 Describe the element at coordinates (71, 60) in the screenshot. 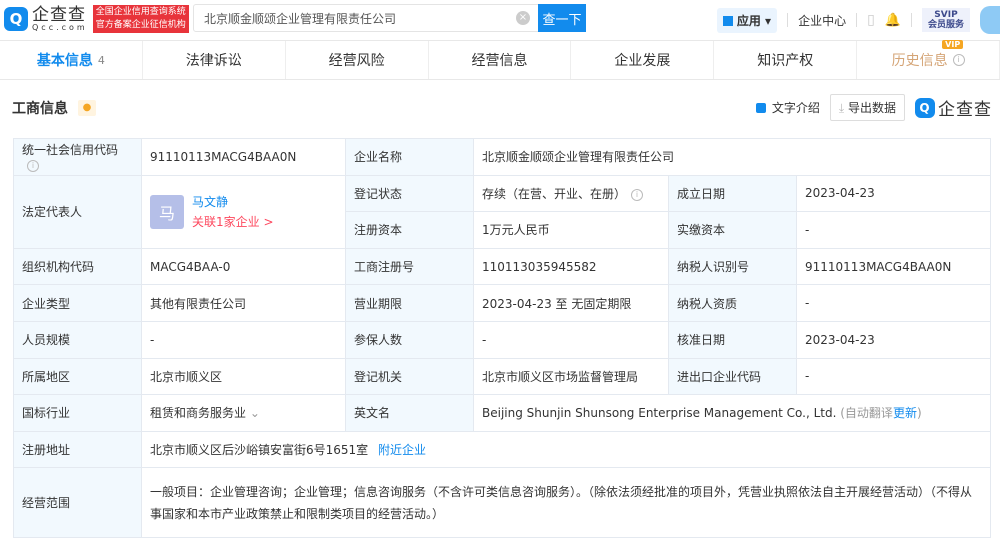

I see `tab-basic-info: 基本信息 4` at that location.